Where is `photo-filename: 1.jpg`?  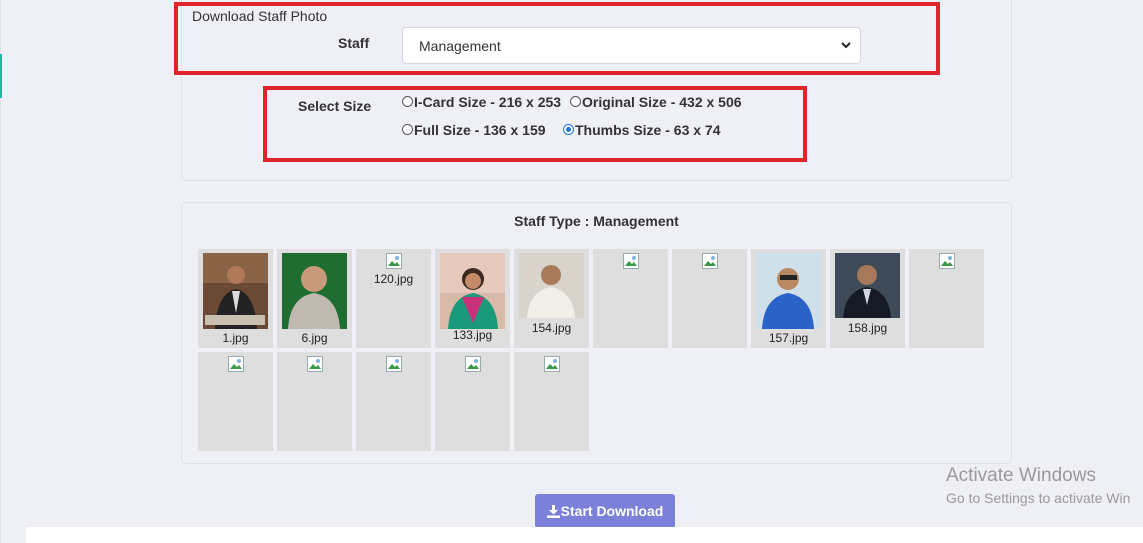 photo-filename: 1.jpg is located at coordinates (235, 338).